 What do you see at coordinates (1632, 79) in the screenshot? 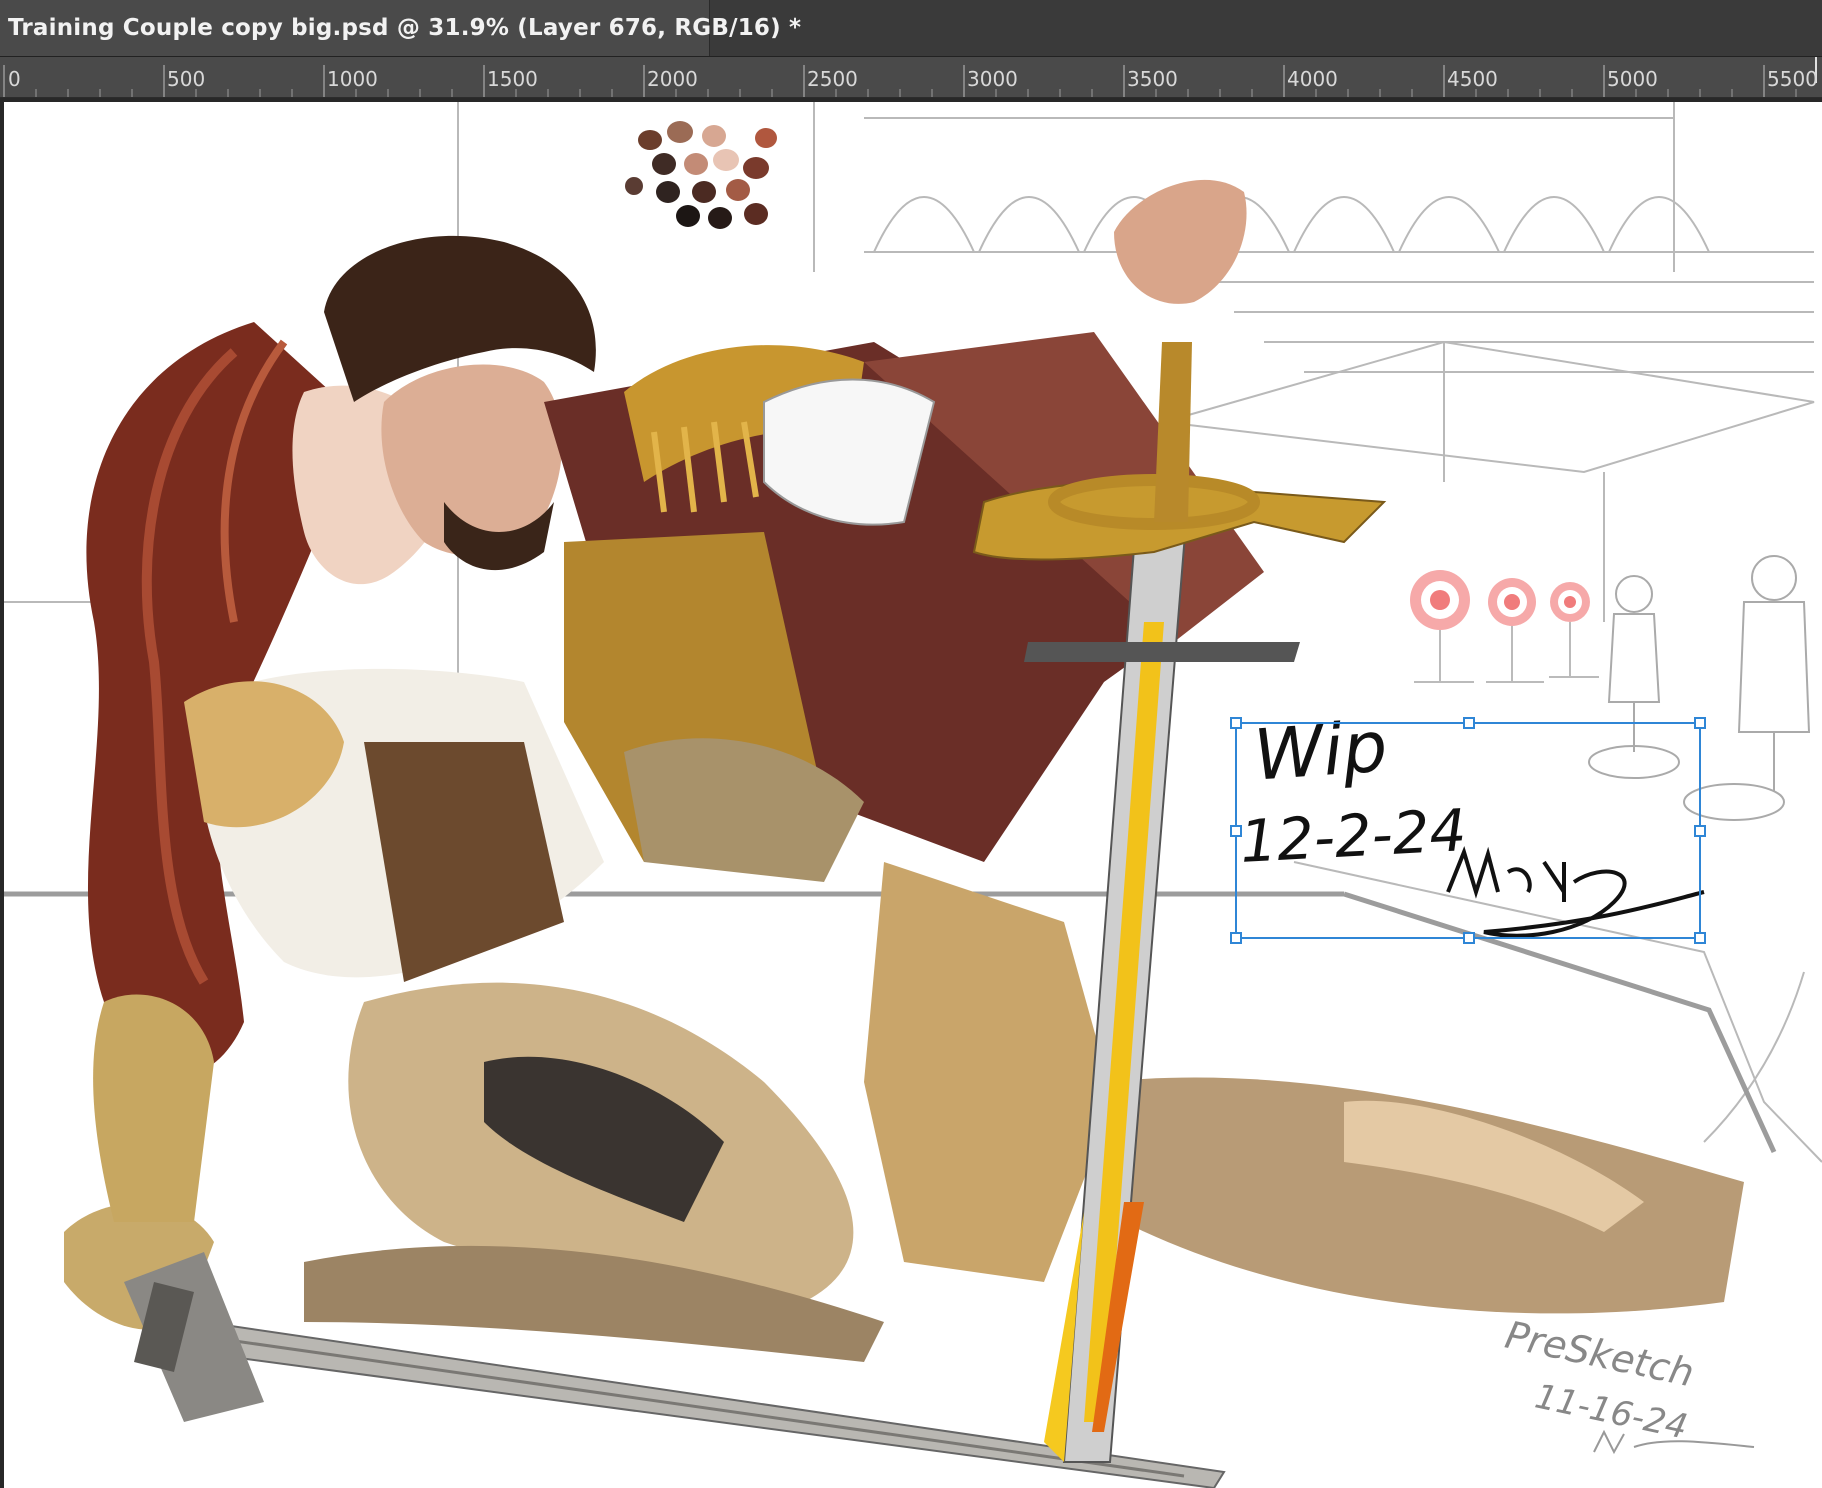
I see `ruler-label: 5000` at bounding box center [1632, 79].